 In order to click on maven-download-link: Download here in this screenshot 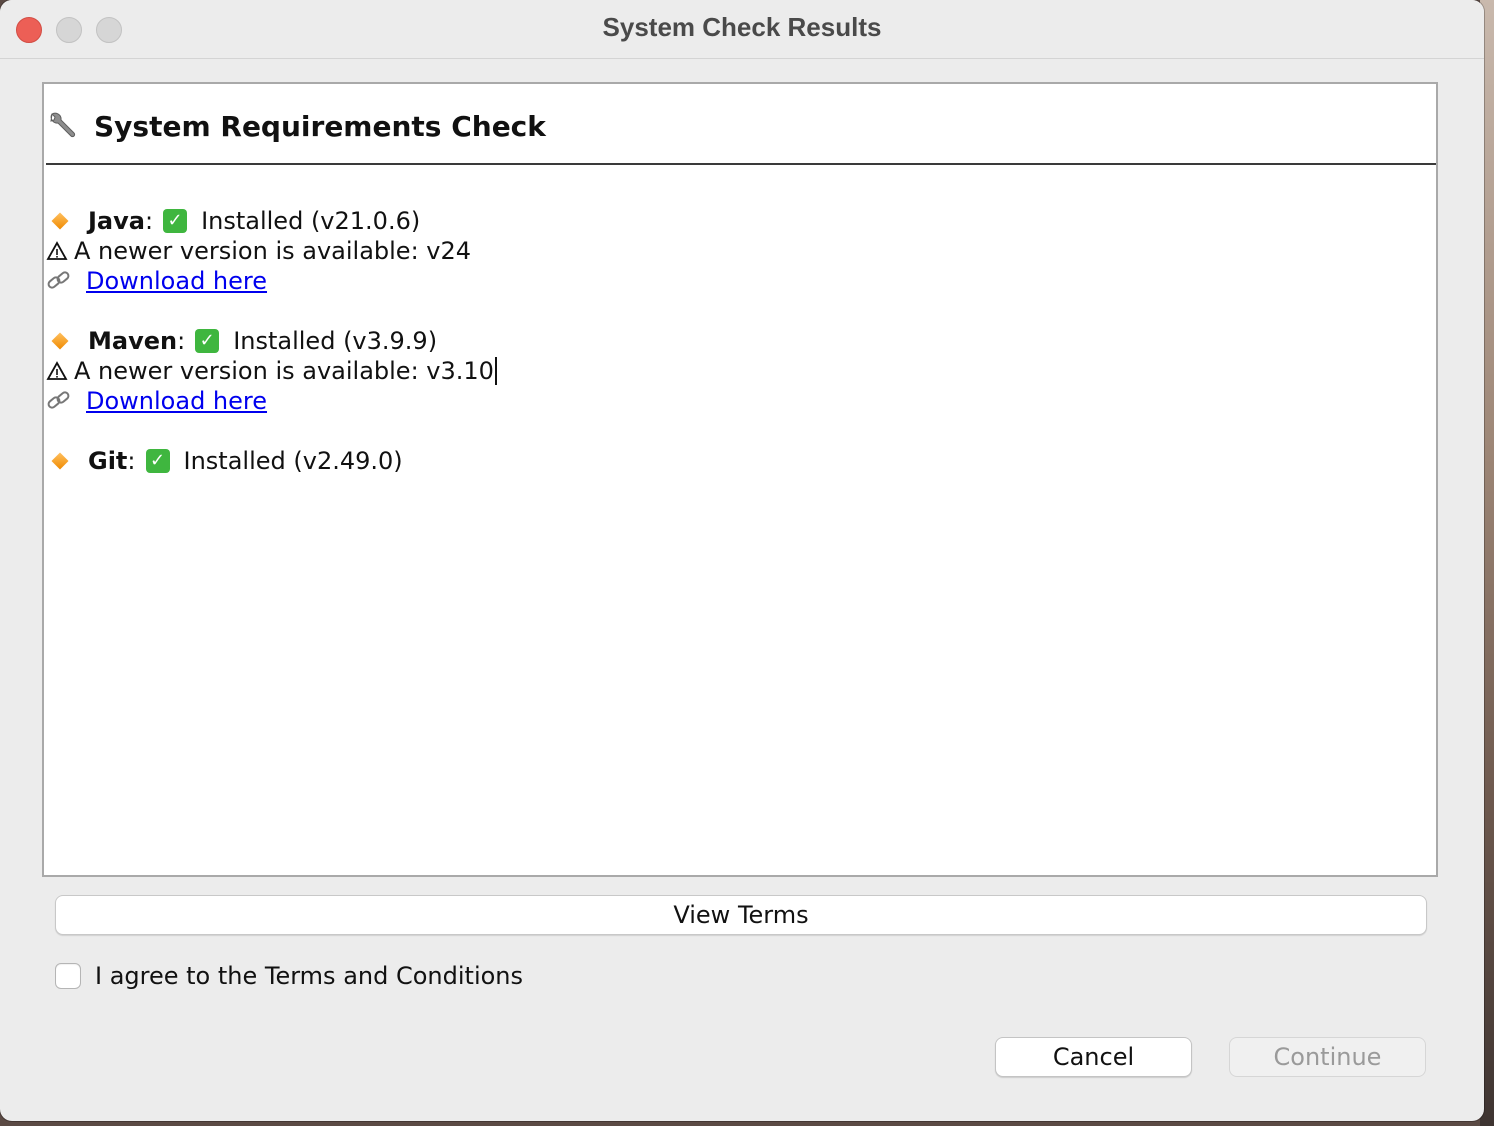, I will do `click(176, 401)`.